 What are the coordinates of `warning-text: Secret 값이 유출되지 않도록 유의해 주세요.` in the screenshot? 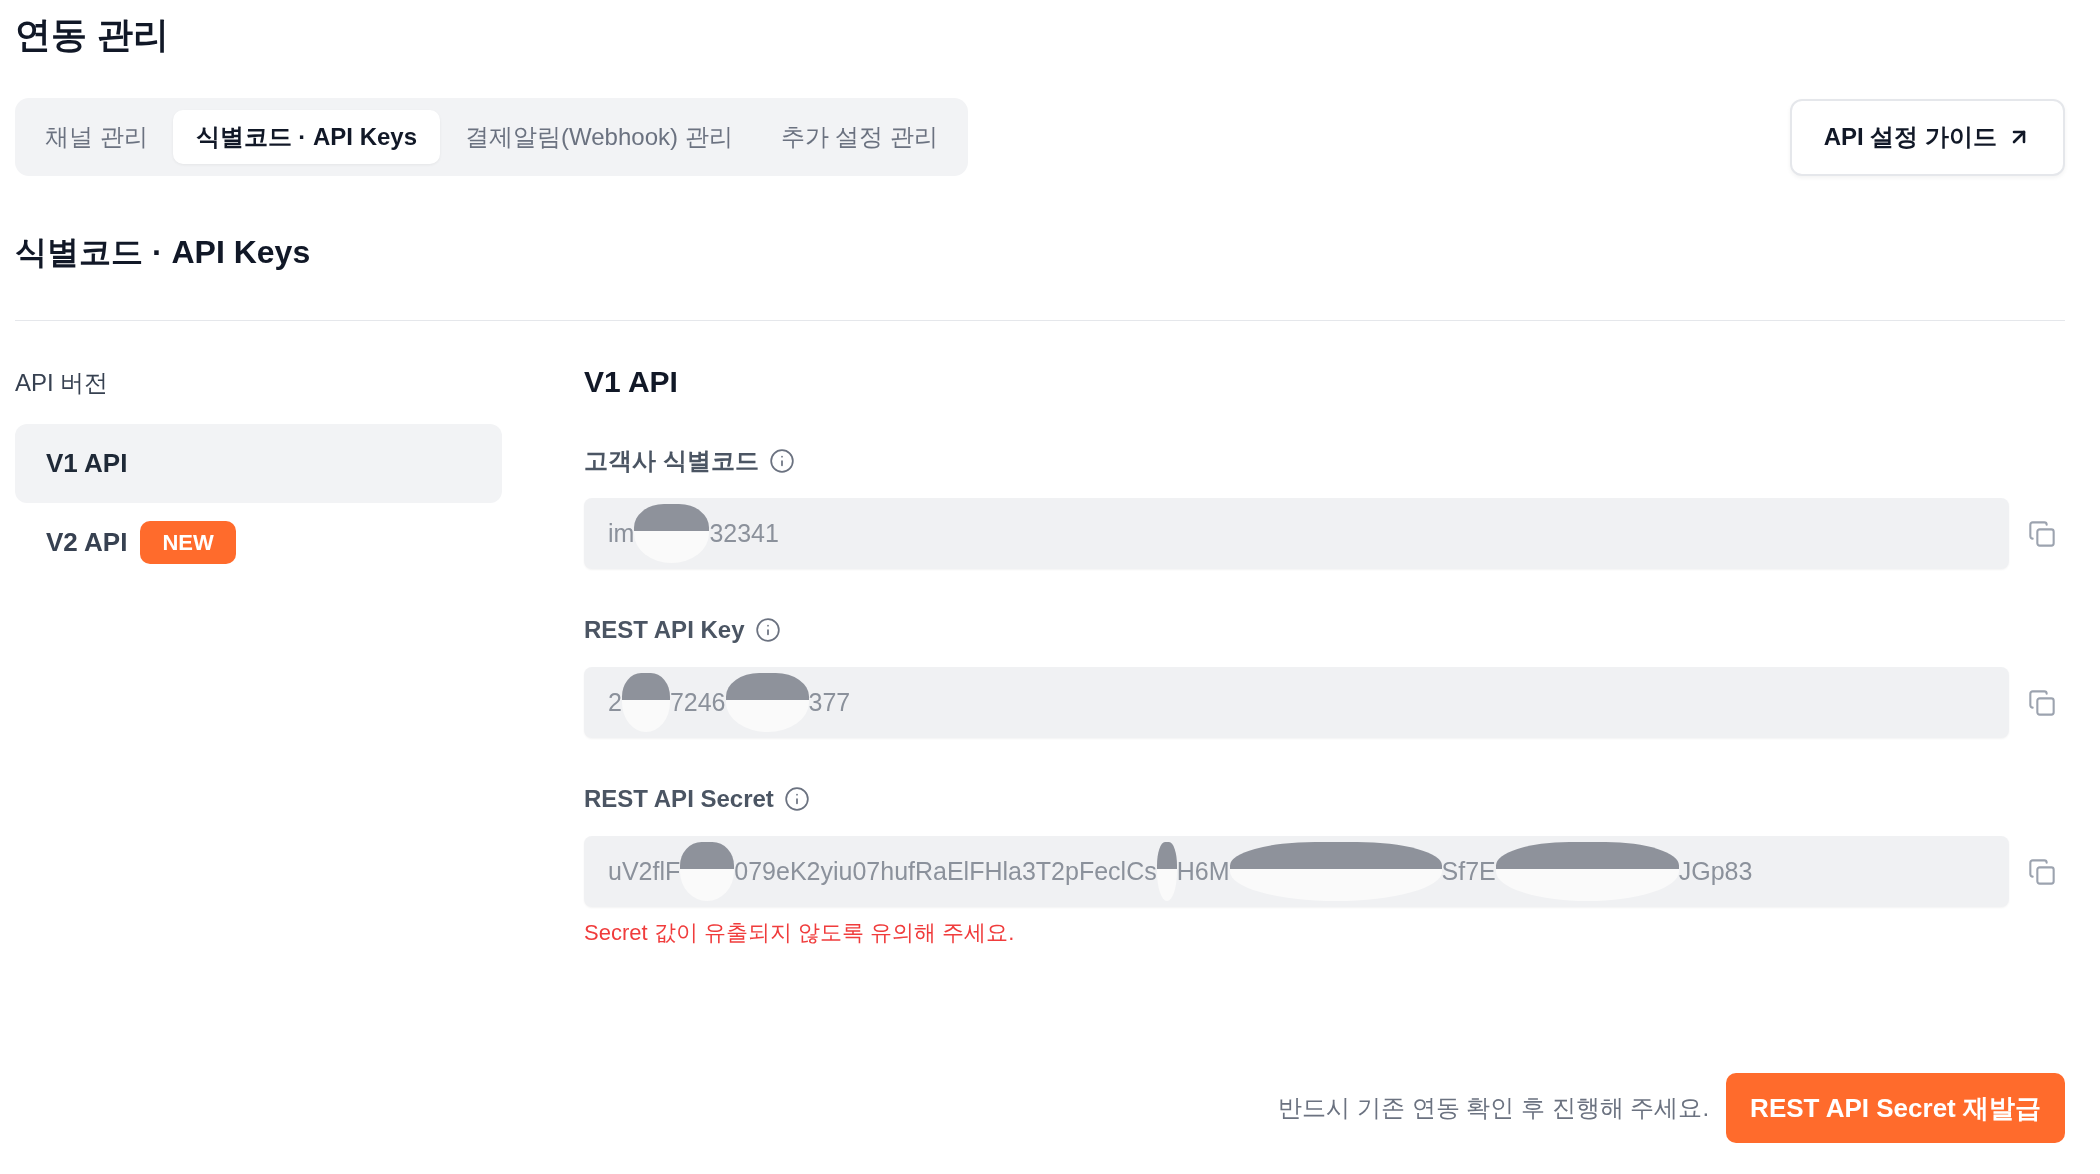 It's located at (799, 933).